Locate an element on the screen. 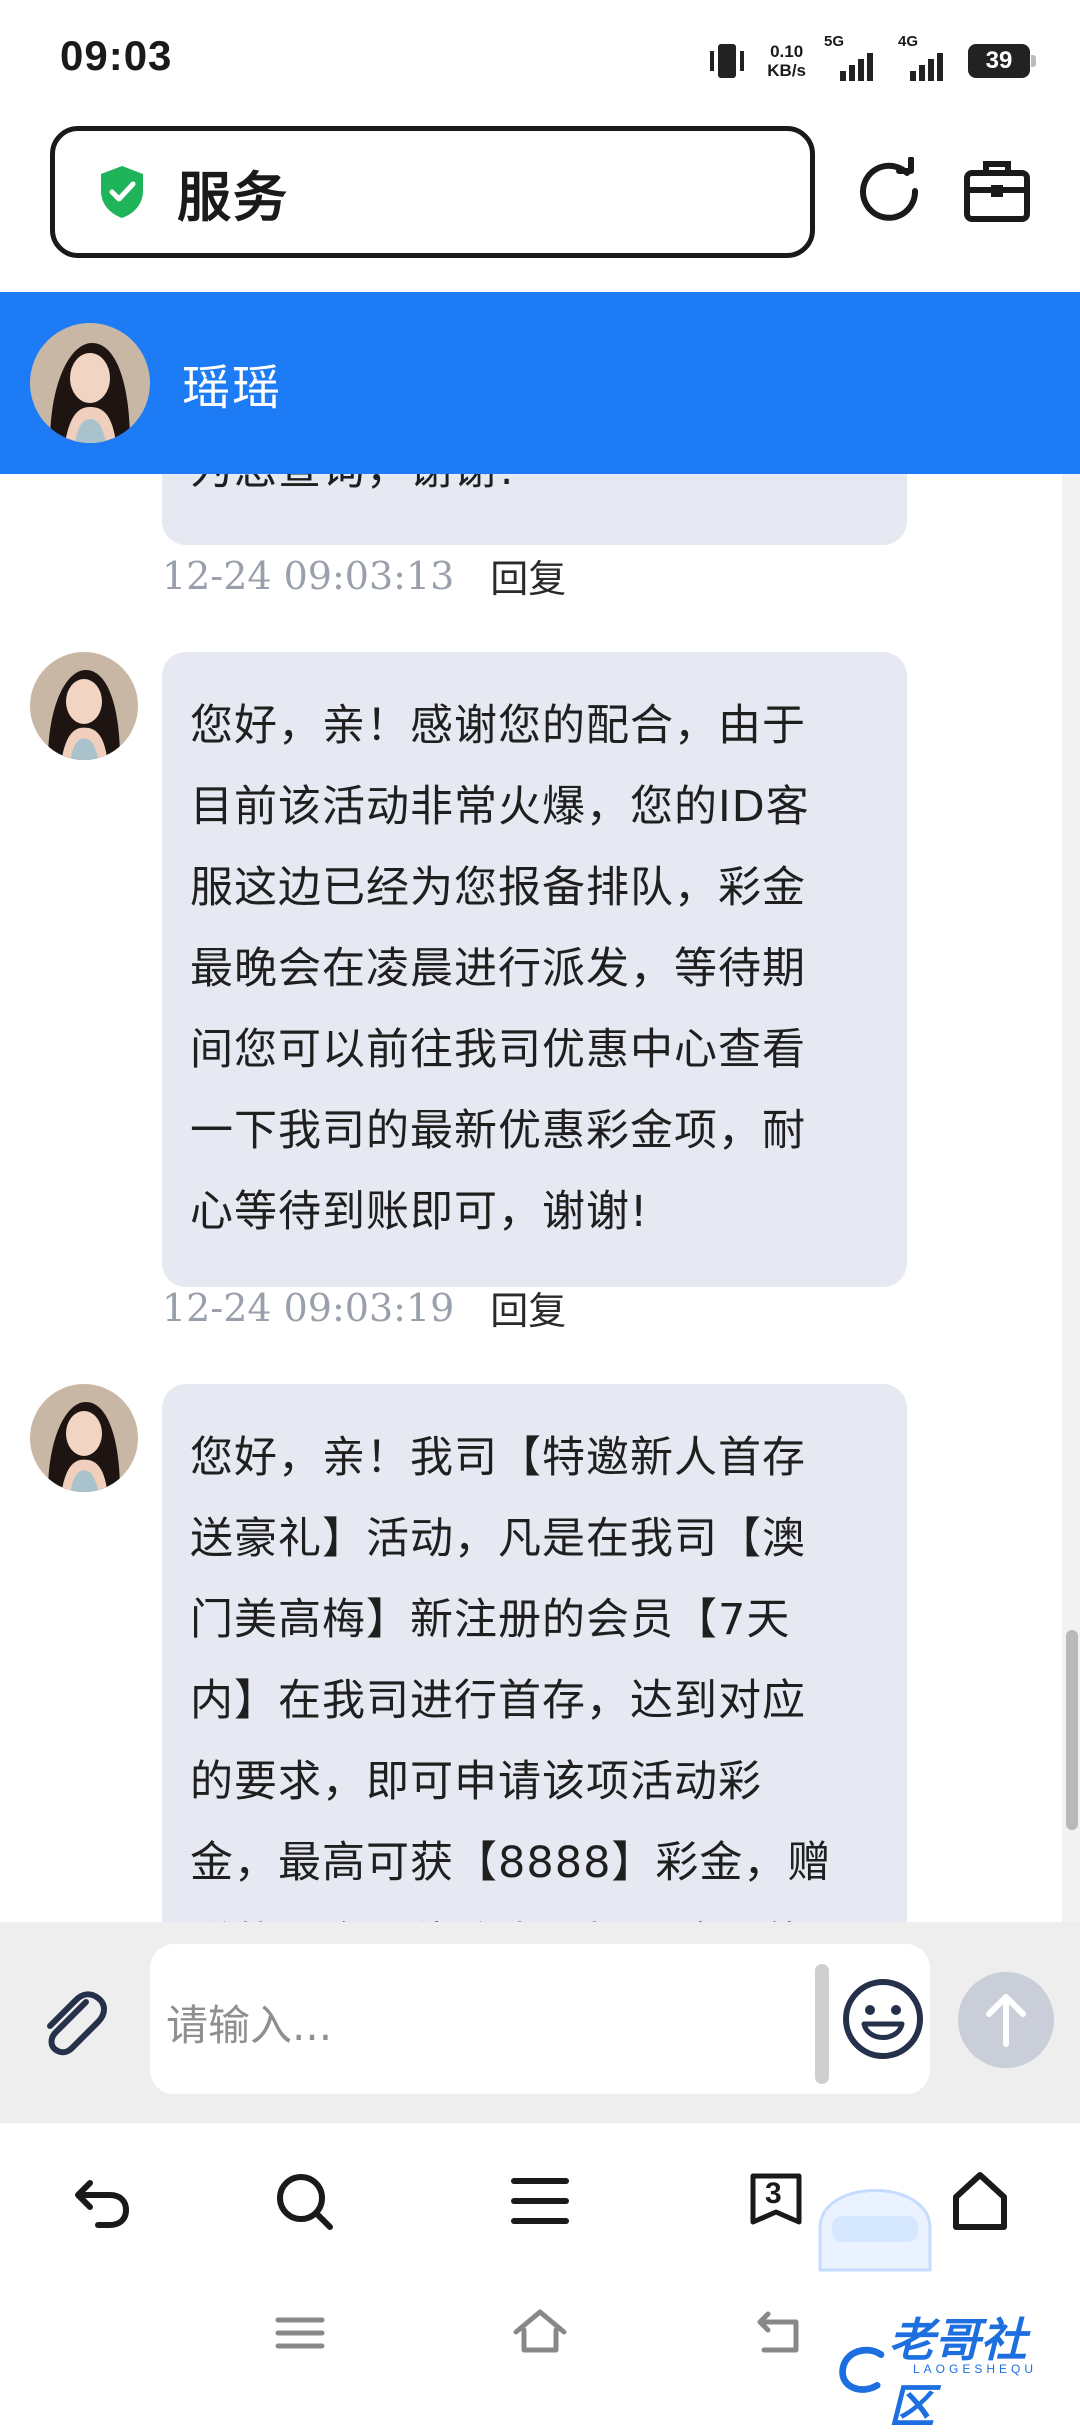 The height and width of the screenshot is (2436, 1080). watermark-logo: 老哥社区 LAOGESHEQU is located at coordinates (950, 2366).